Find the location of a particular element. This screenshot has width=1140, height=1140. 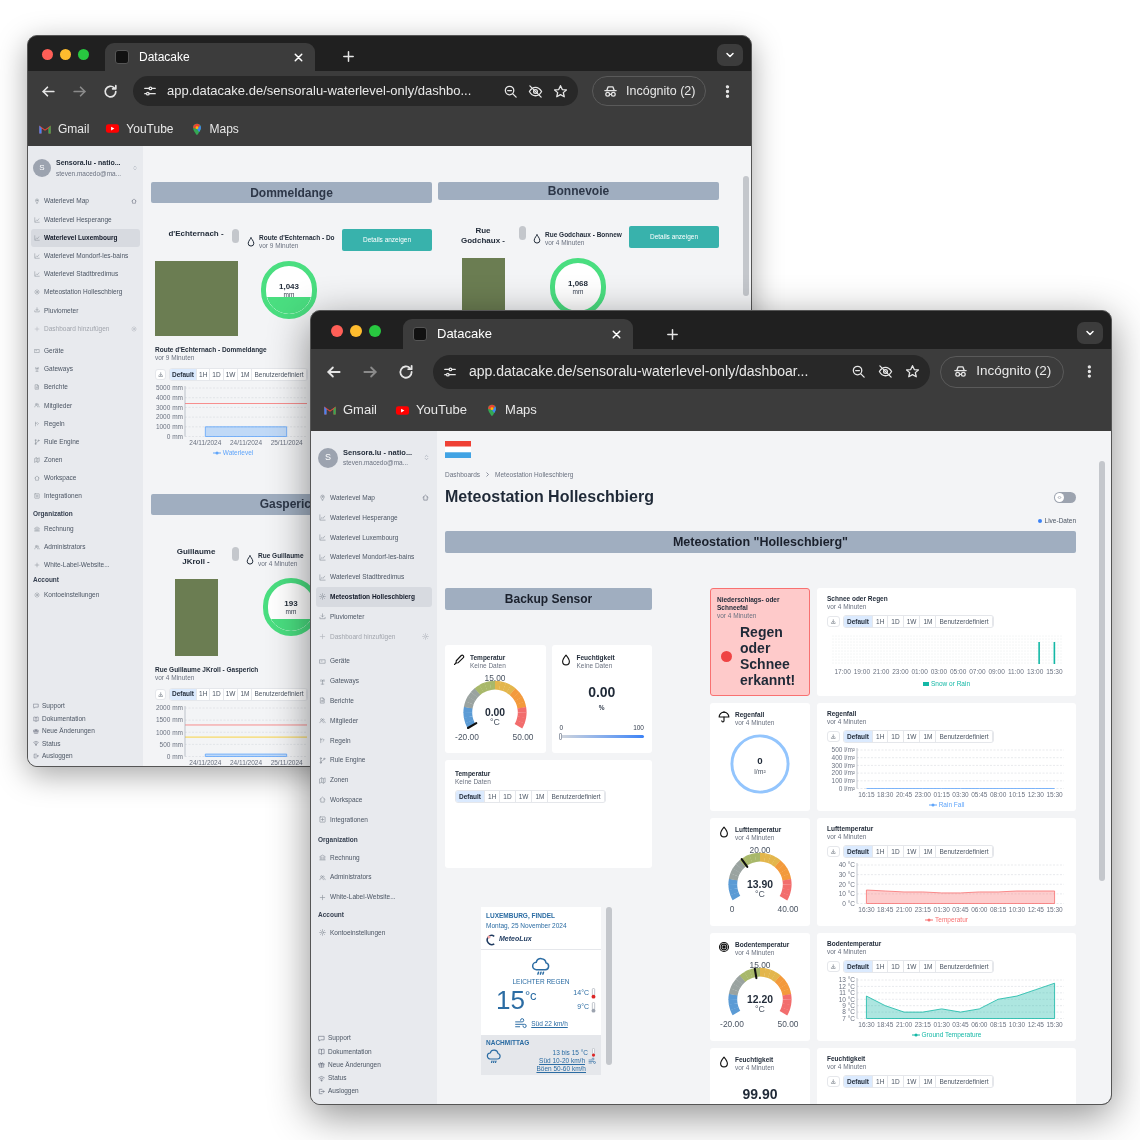

code-icon is located at coordinates (1059, 497).